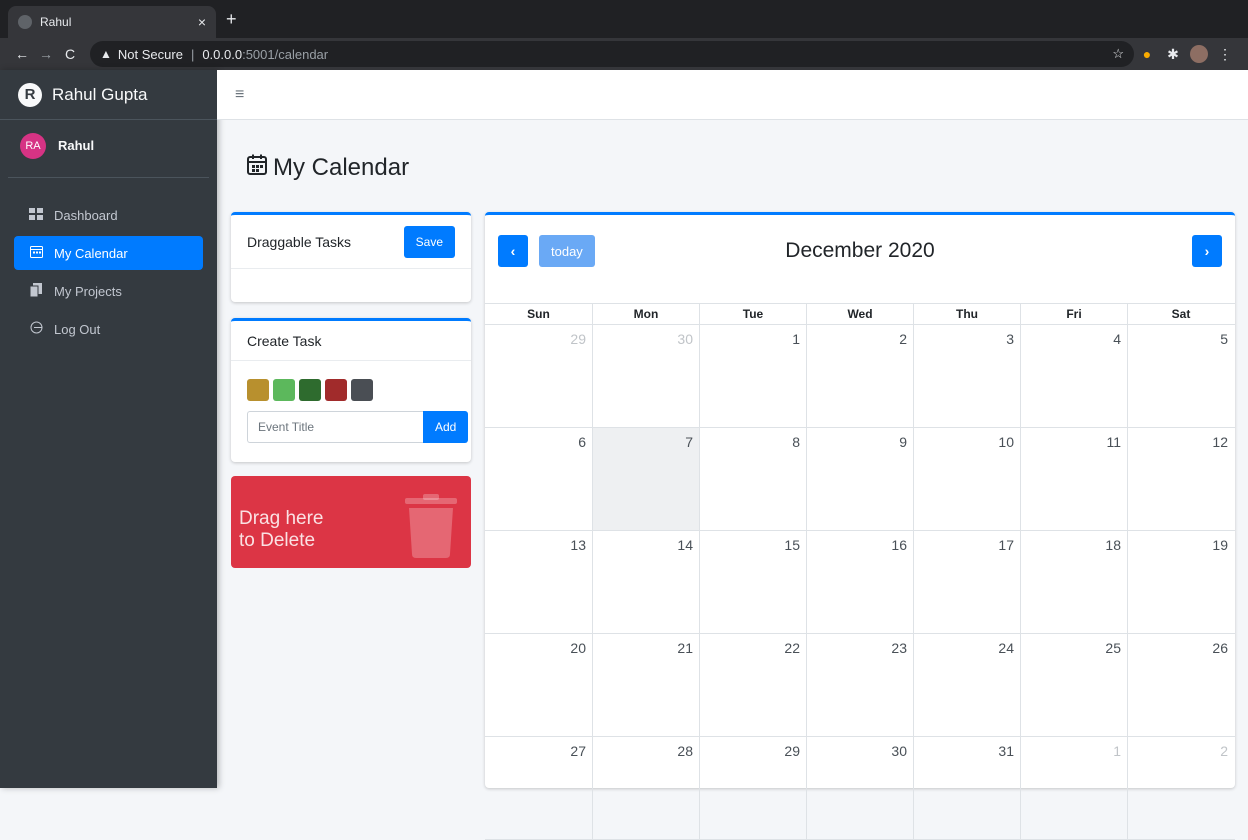 This screenshot has height=840, width=1248. I want to click on trash-icon, so click(431, 526).